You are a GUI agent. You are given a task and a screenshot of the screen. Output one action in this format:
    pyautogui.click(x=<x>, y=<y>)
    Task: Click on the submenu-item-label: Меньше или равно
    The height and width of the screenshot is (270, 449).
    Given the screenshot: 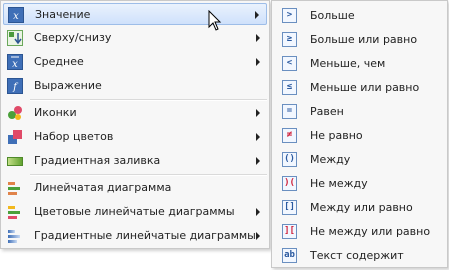 What is the action you would take?
    pyautogui.click(x=365, y=87)
    